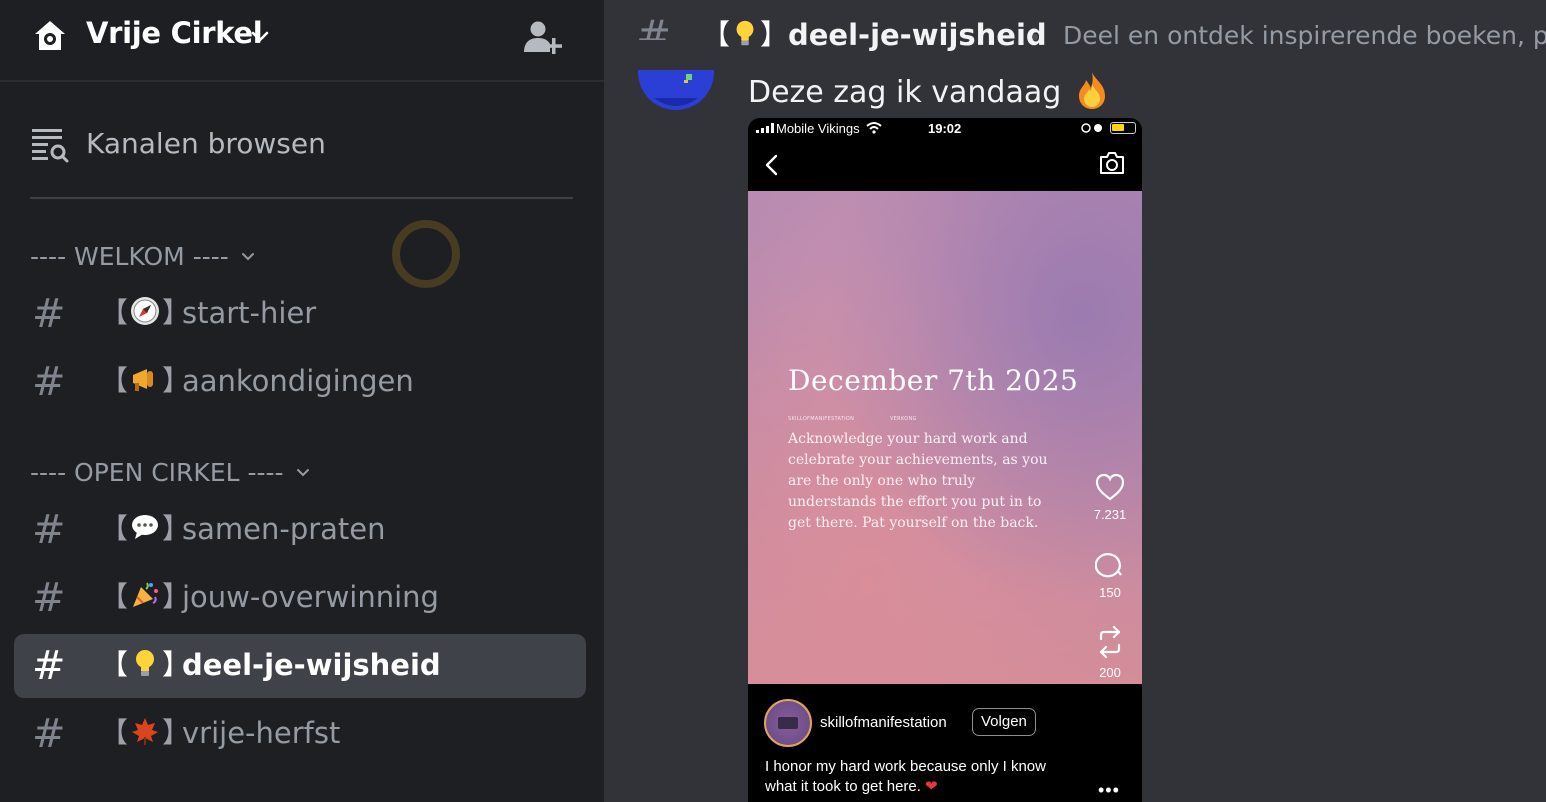 This screenshot has width=1546, height=802. What do you see at coordinates (874, 128) in the screenshot?
I see `wifi-icon` at bounding box center [874, 128].